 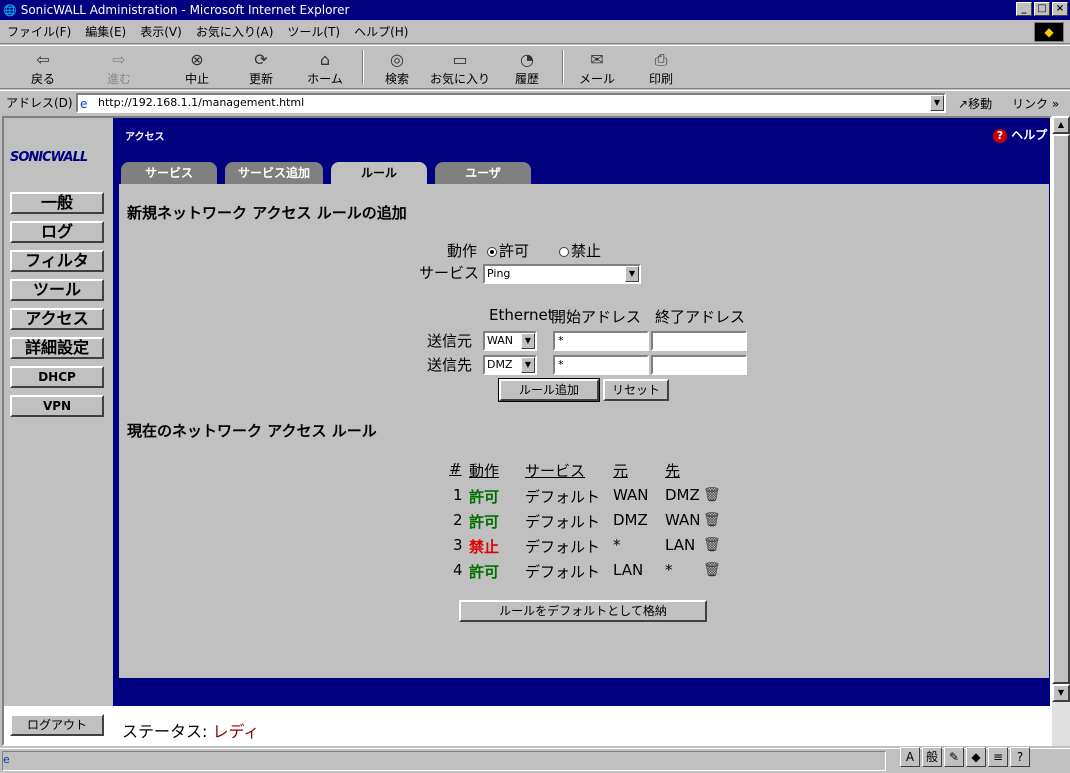 What do you see at coordinates (673, 471) in the screenshot?
I see `rules-header-to: 先` at bounding box center [673, 471].